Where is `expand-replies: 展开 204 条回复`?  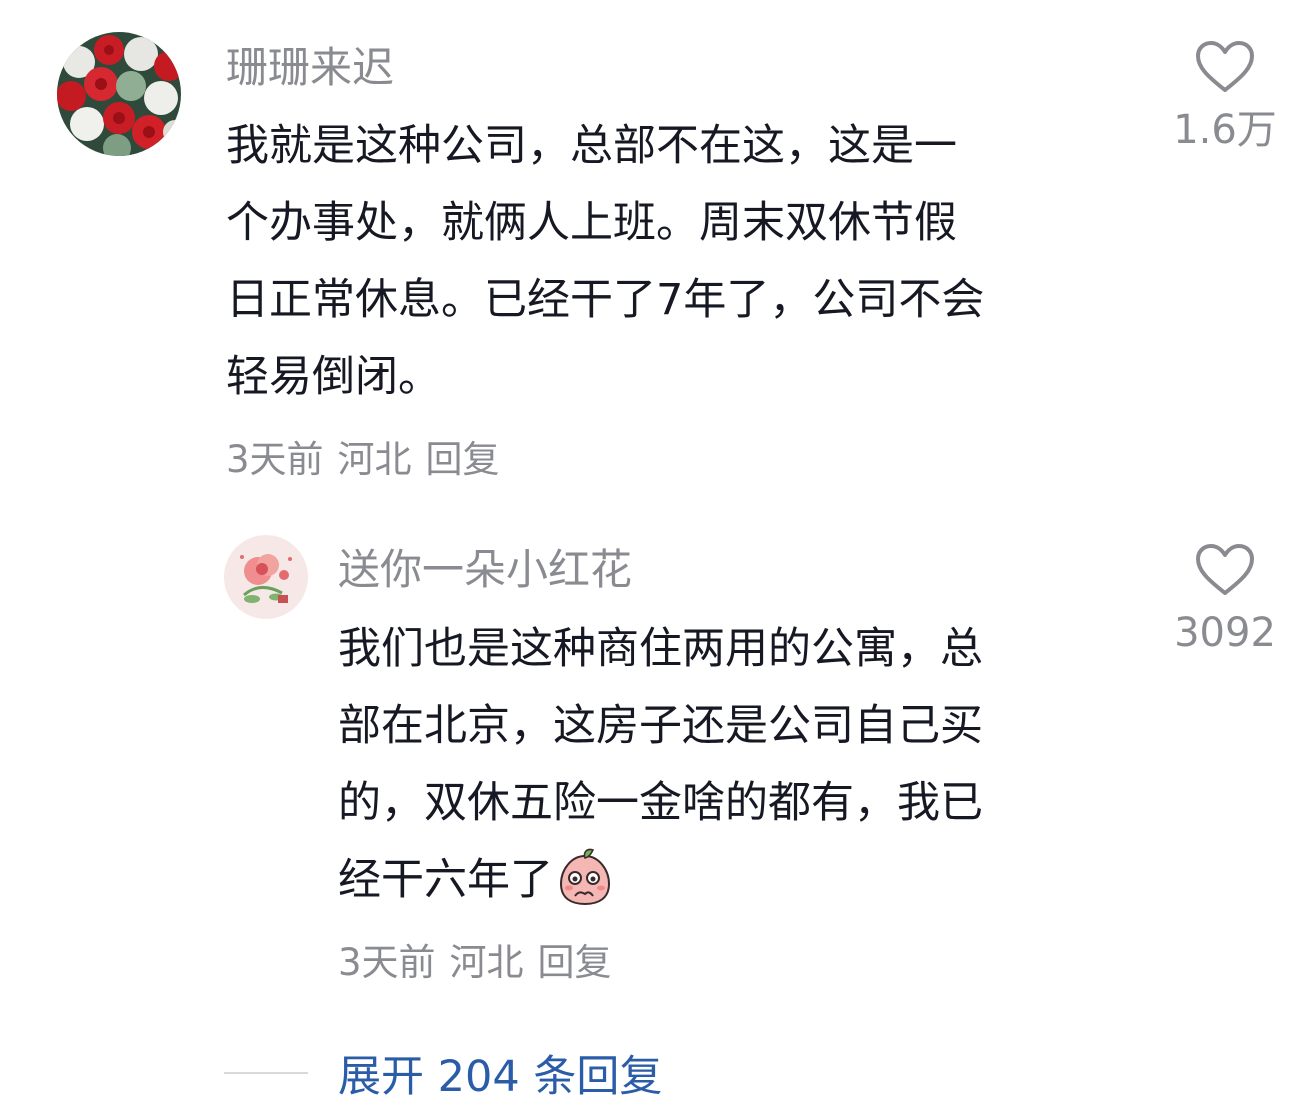 expand-replies: 展开 204 条回复 is located at coordinates (443, 1073).